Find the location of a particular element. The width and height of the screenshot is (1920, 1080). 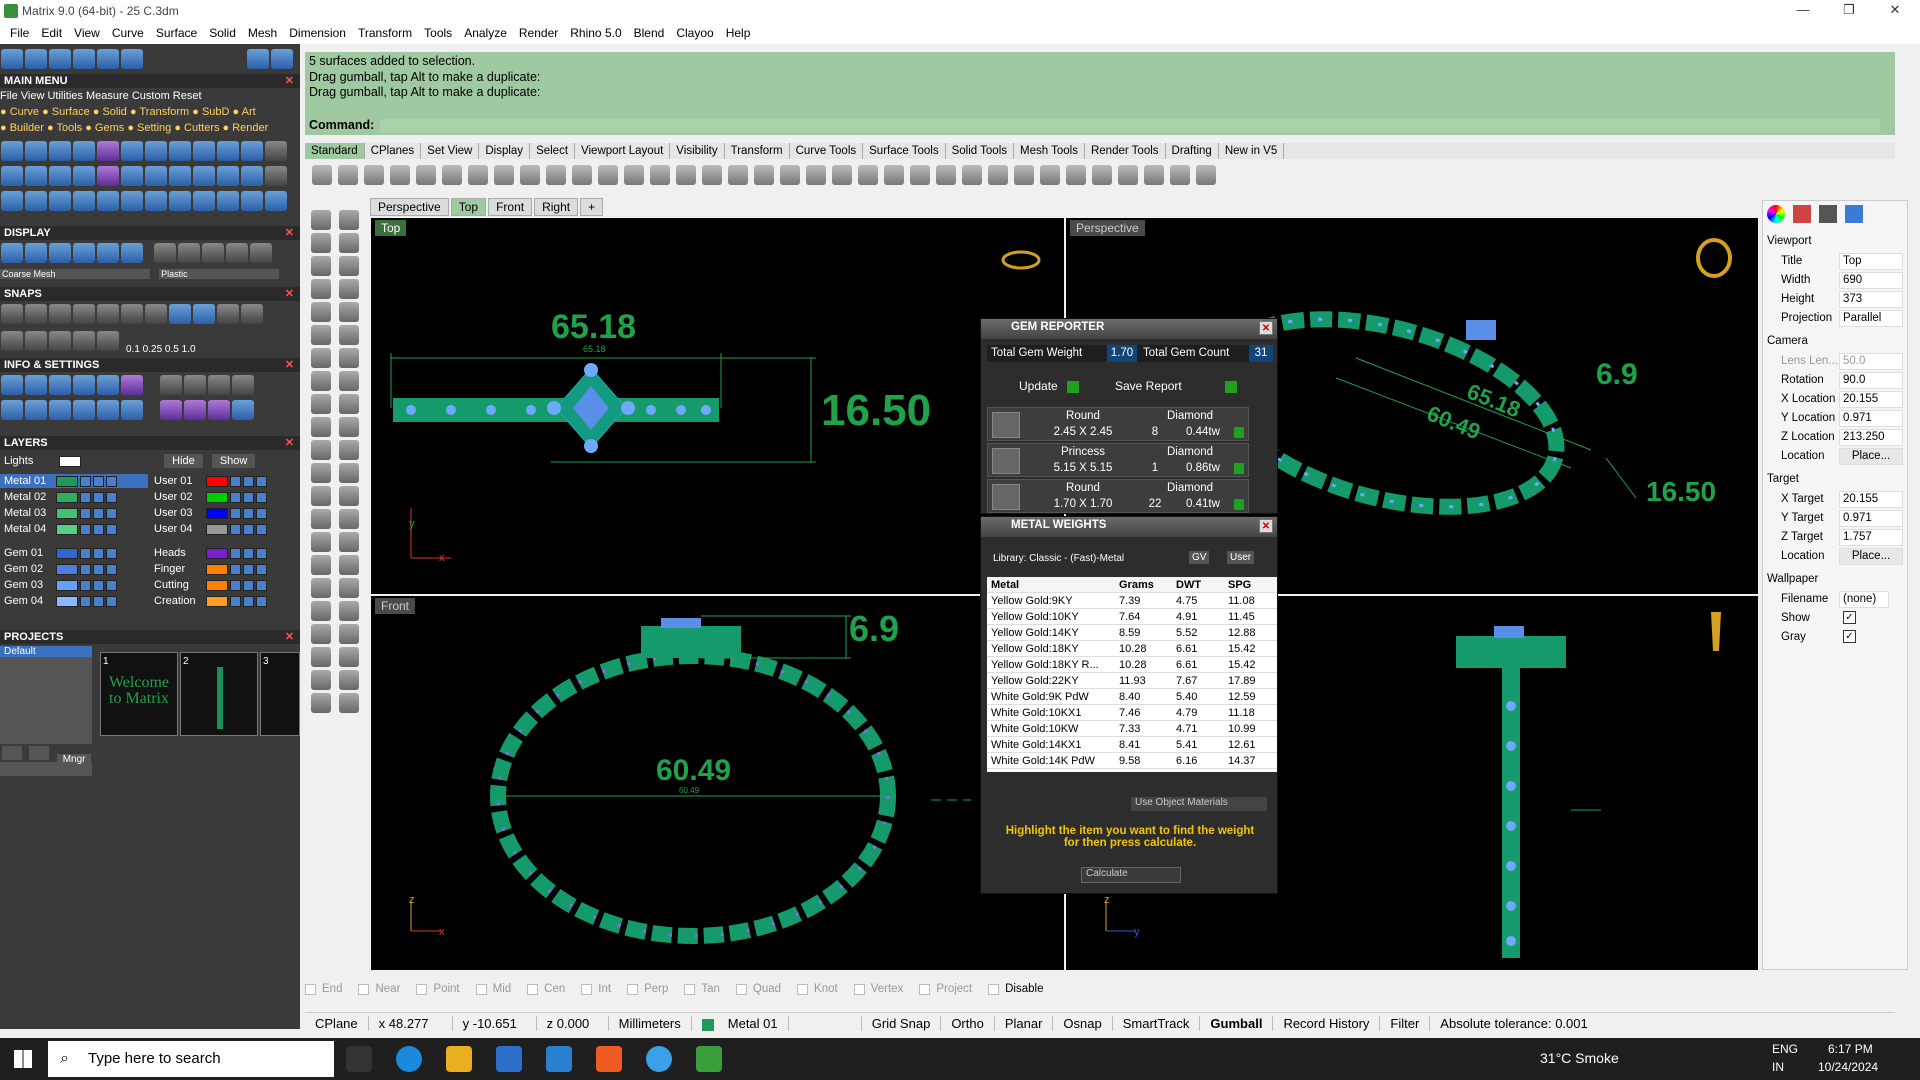

title-field: Top is located at coordinates (1871, 261).